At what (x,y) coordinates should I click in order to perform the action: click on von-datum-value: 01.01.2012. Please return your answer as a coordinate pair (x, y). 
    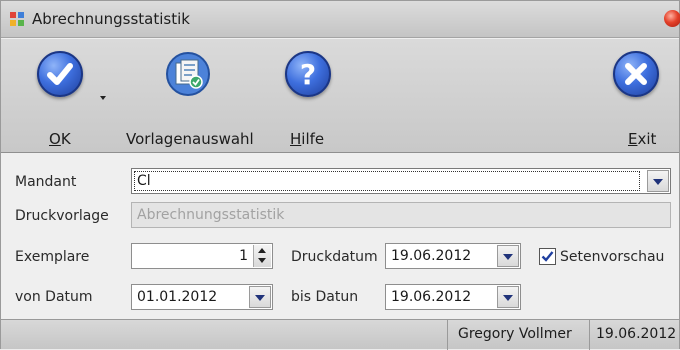
    Looking at the image, I should click on (177, 297).